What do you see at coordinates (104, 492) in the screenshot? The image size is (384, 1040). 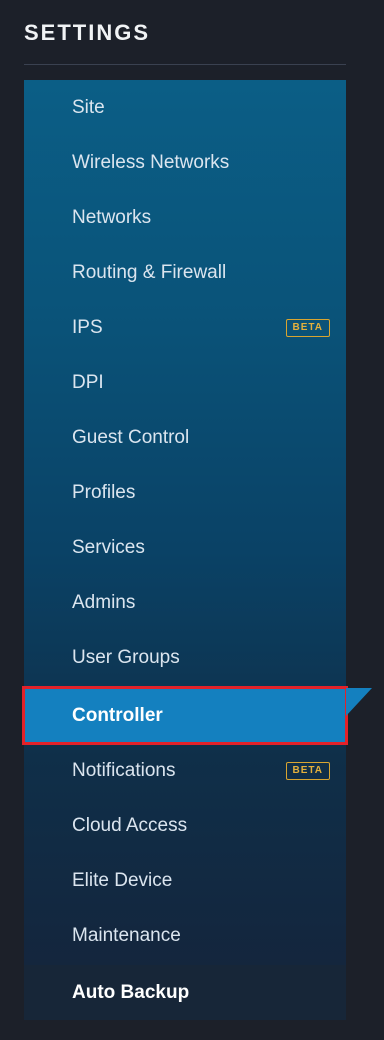 I see `menu-item-label: Profiles` at bounding box center [104, 492].